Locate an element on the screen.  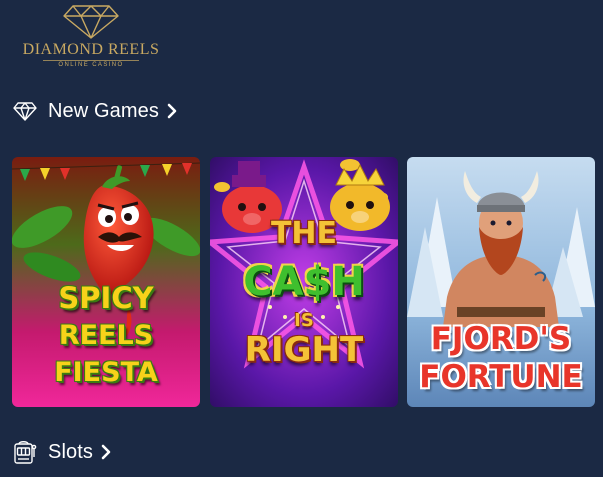
slots-section-header: Slots is located at coordinates (61, 452).